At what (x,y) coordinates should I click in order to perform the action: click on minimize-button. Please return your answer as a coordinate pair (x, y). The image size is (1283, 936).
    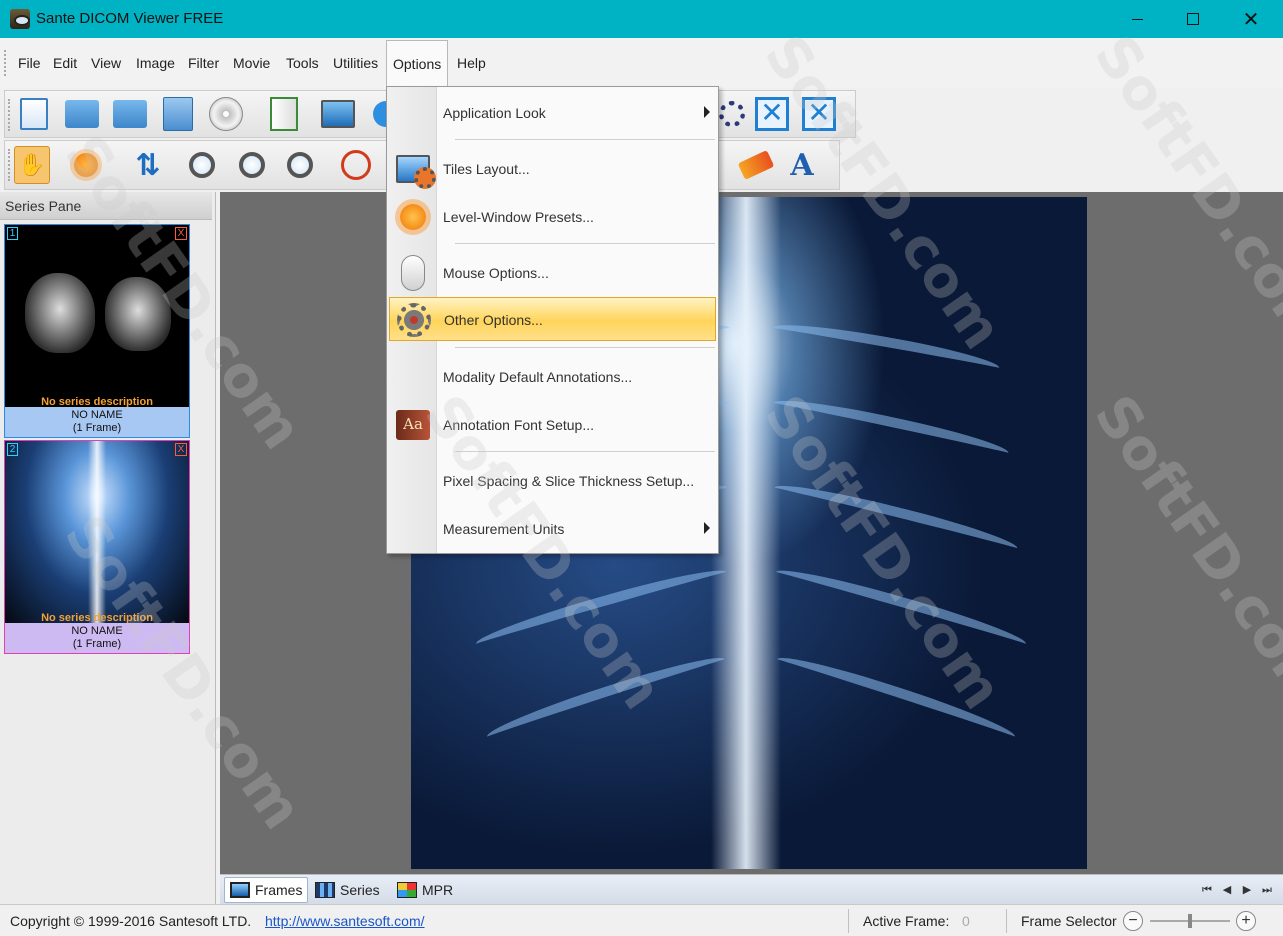
    Looking at the image, I should click on (1137, 19).